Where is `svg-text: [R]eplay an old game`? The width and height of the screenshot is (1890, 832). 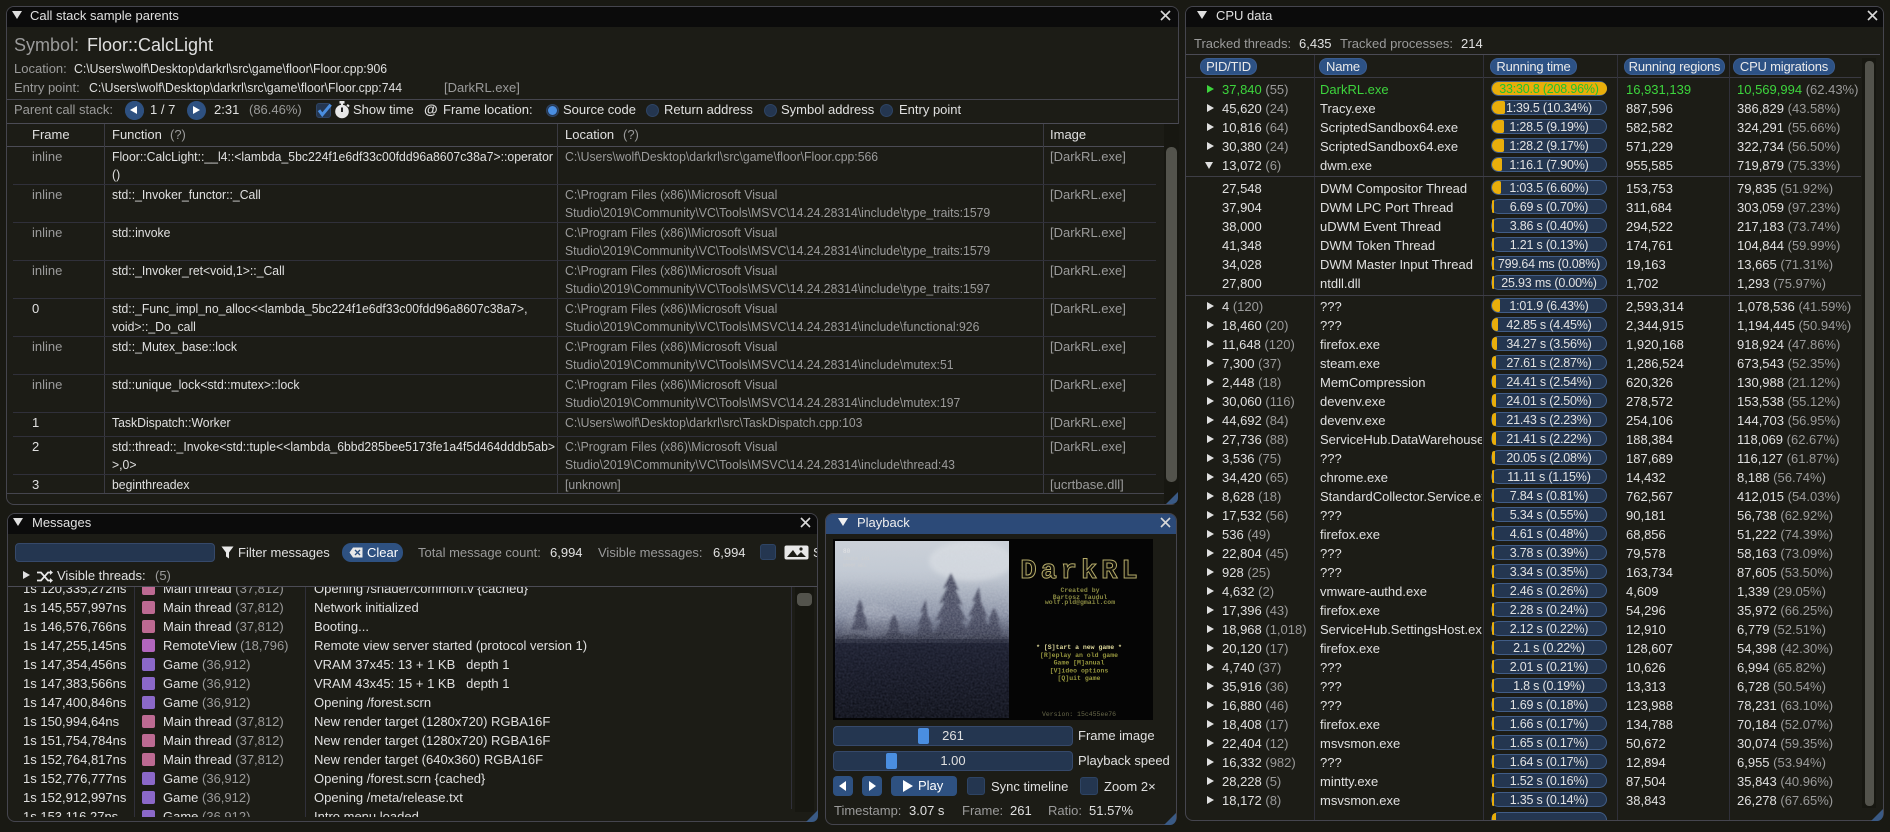 svg-text: [R]eplay an old game is located at coordinates (1079, 655).